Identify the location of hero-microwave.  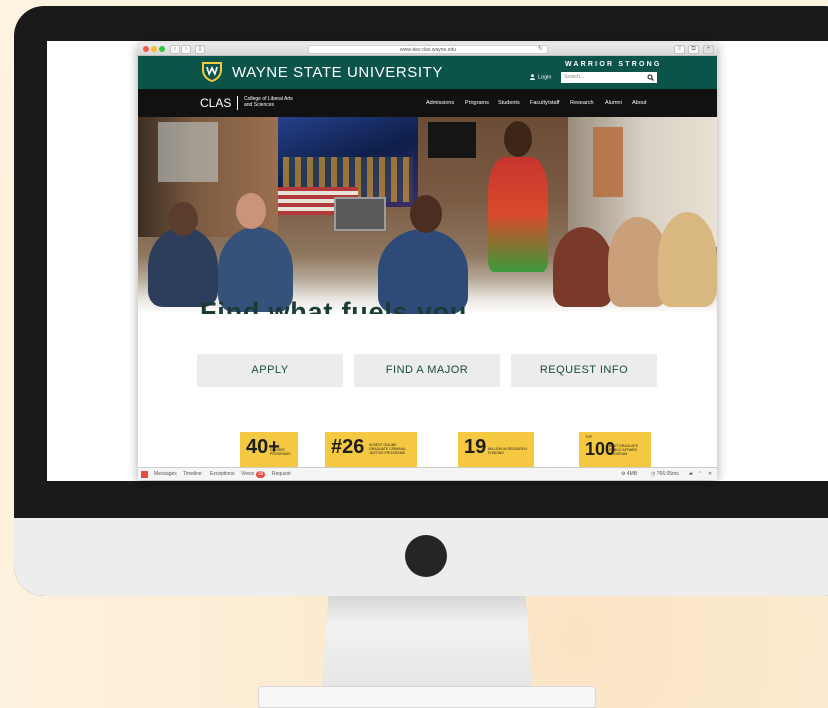
(360, 214).